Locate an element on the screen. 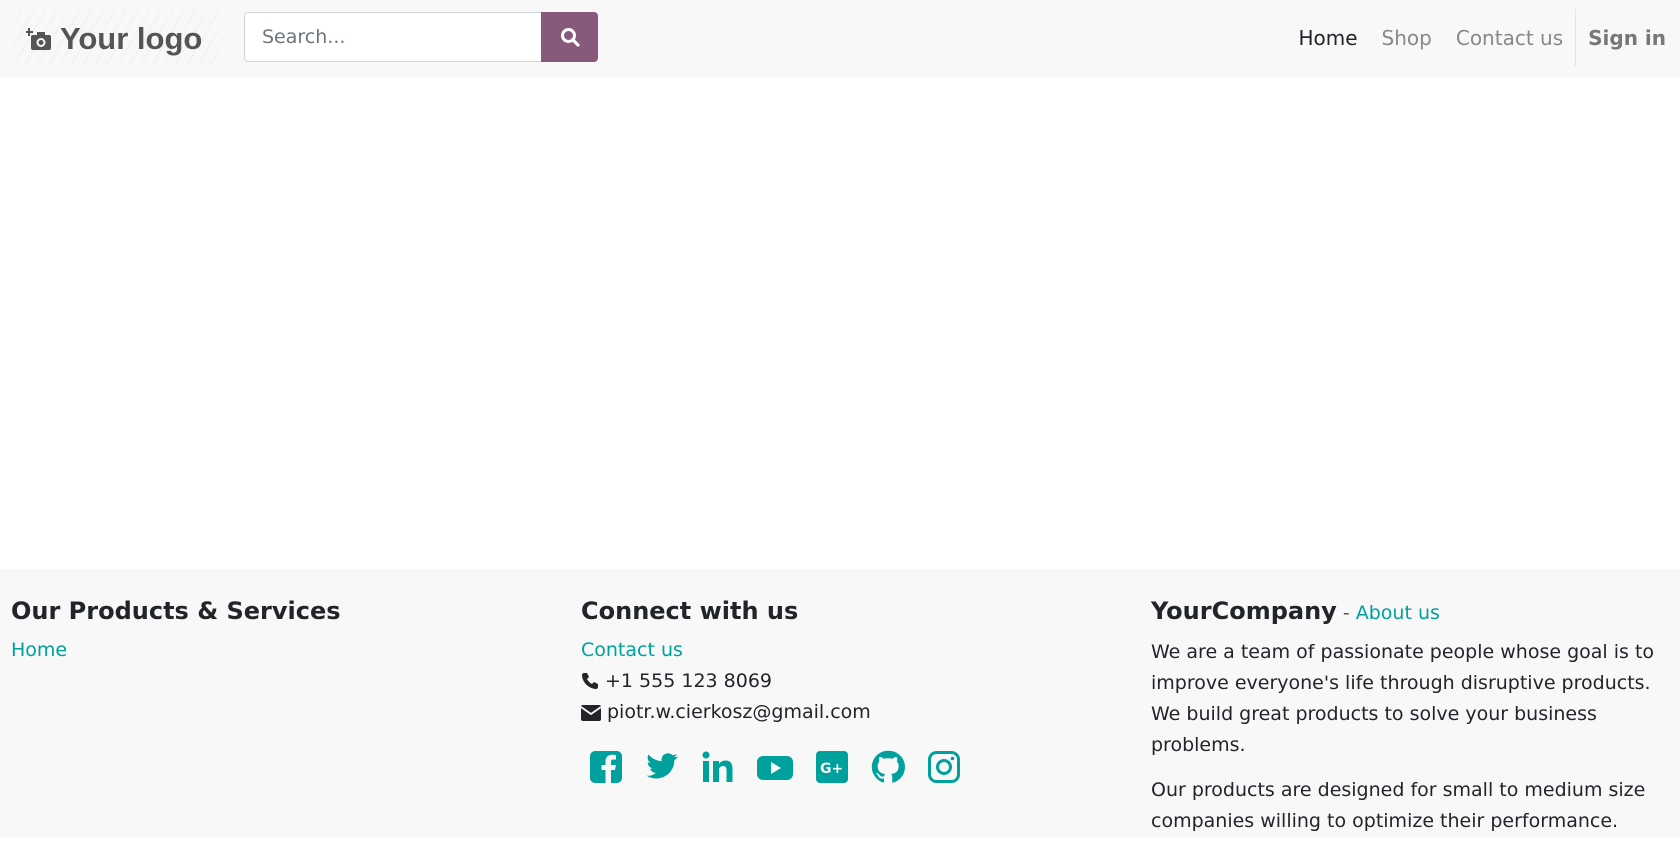  instagram-icon is located at coordinates (944, 767).